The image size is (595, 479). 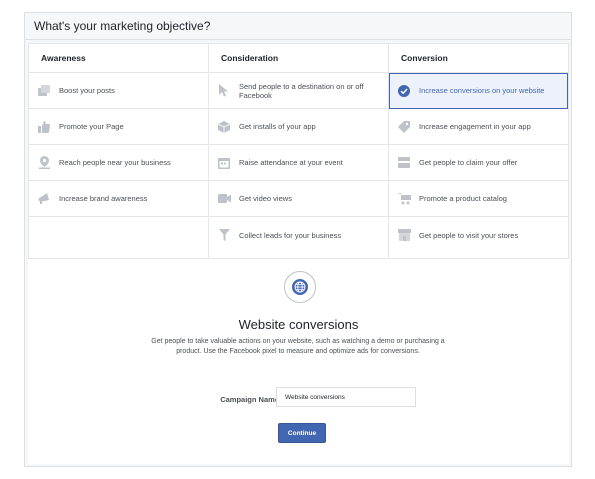 I want to click on video-camera-icon, so click(x=224, y=199).